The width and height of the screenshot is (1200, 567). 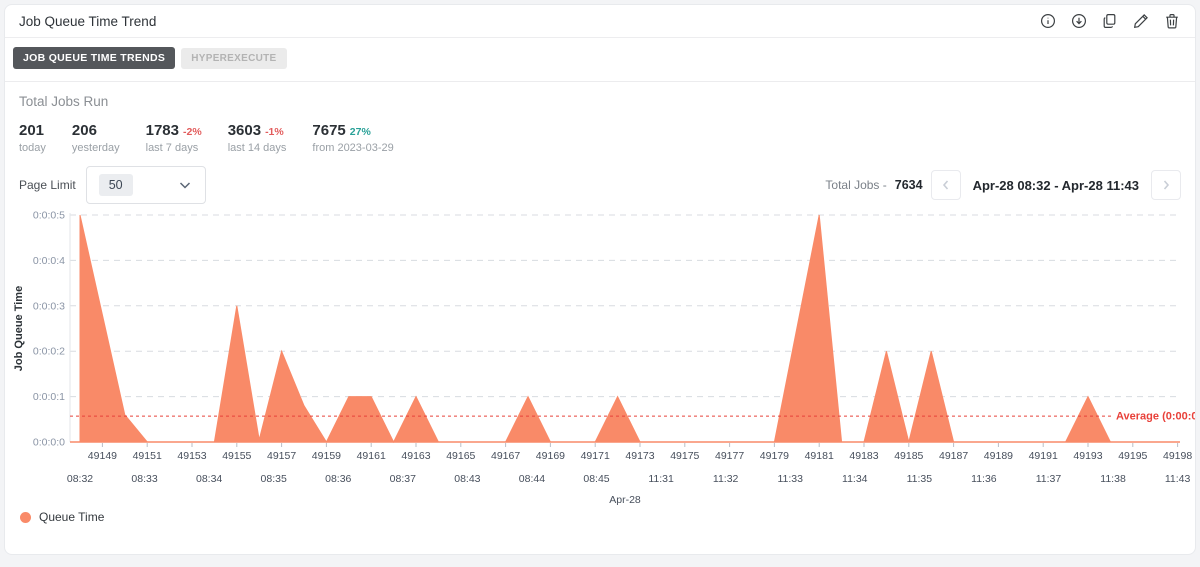 I want to click on stat-value: 206, so click(x=84, y=130).